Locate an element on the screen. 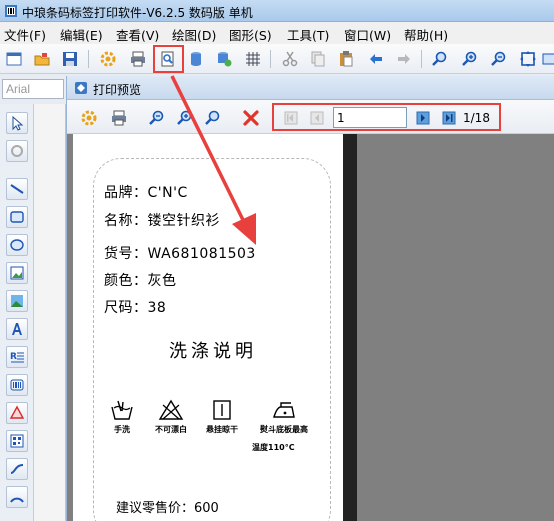 The image size is (554, 521). line-dry-icon is located at coordinates (222, 410).